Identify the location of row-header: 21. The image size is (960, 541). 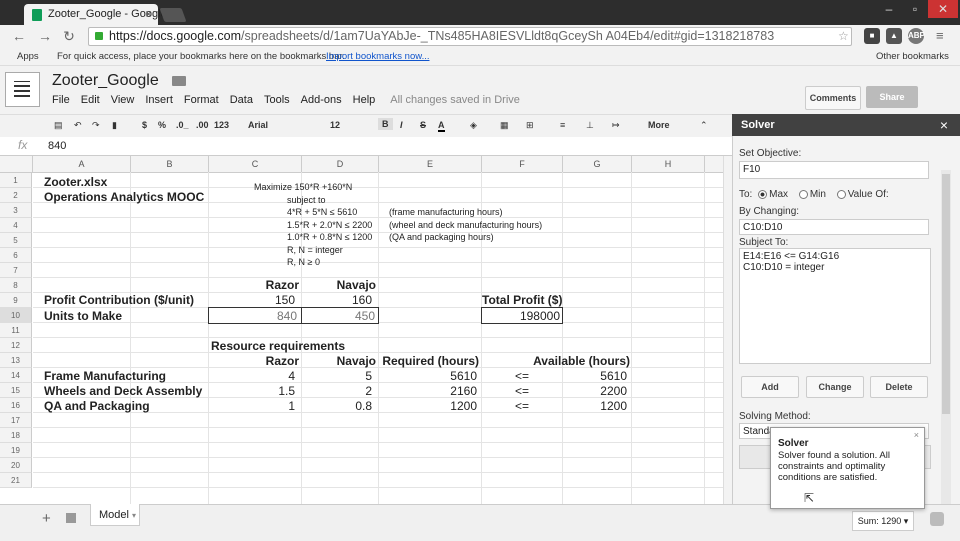
(16, 480).